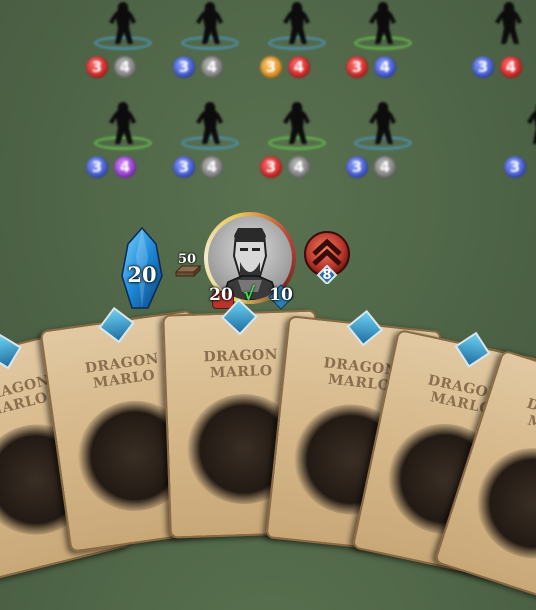 The image size is (536, 610). What do you see at coordinates (499, 503) in the screenshot?
I see `card-art` at bounding box center [499, 503].